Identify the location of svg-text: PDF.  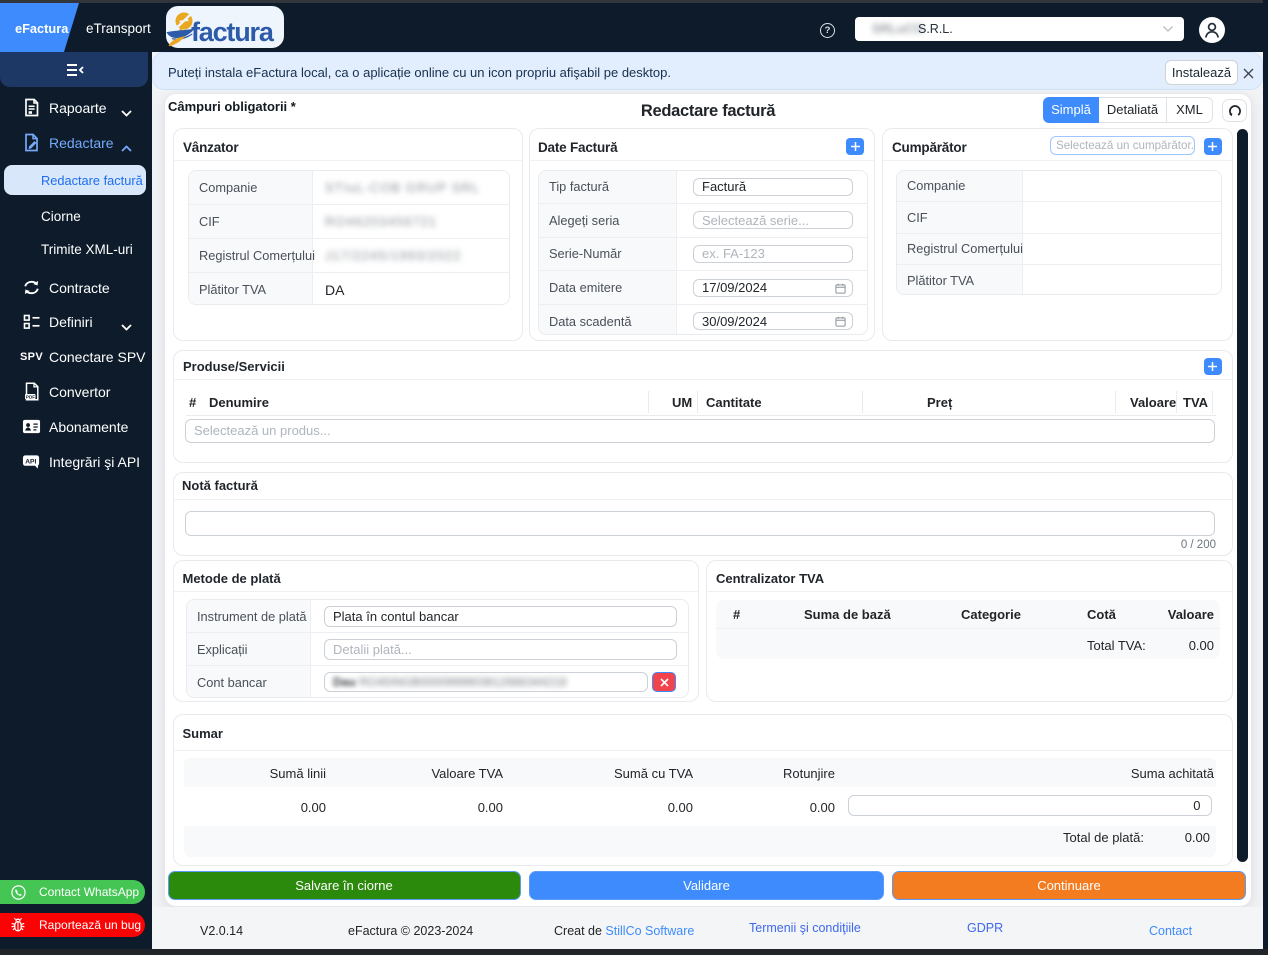
(29, 396).